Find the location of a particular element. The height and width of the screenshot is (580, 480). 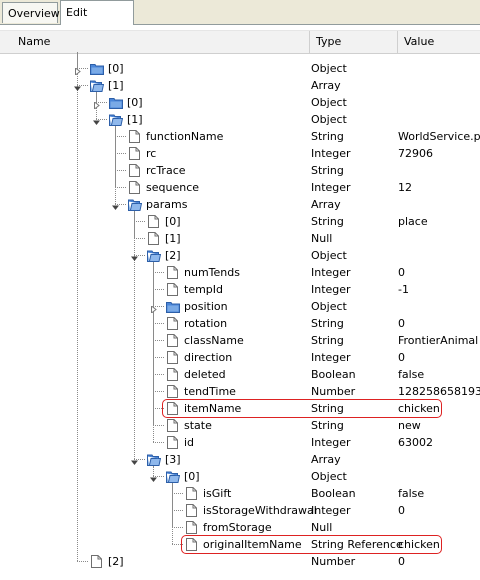

node-name: params is located at coordinates (167, 204).